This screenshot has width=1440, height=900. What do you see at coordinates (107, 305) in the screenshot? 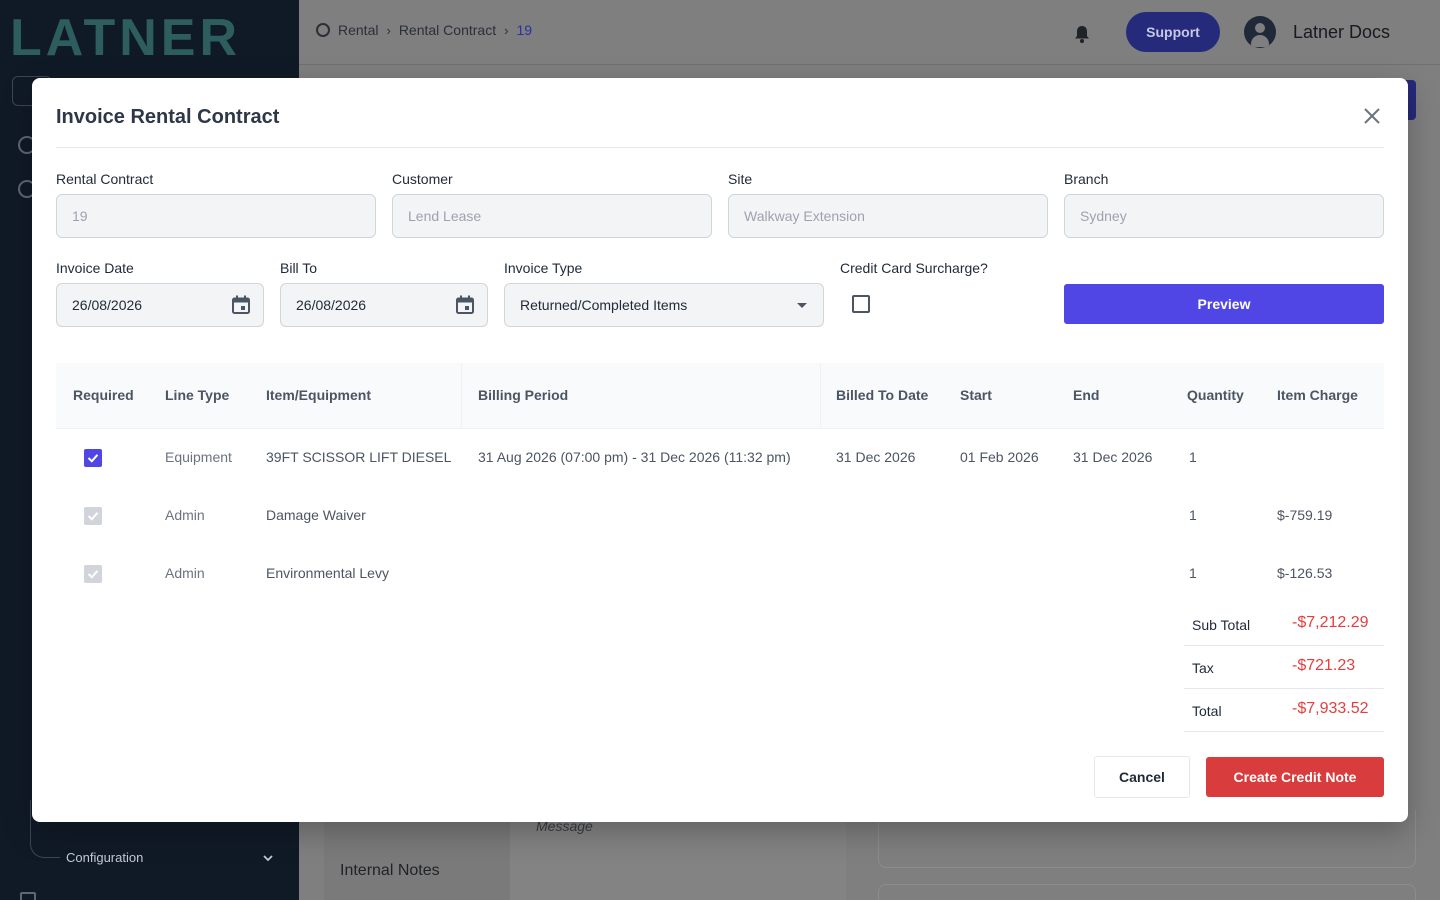
I see `invoice-date-value: 26/08/2026` at bounding box center [107, 305].